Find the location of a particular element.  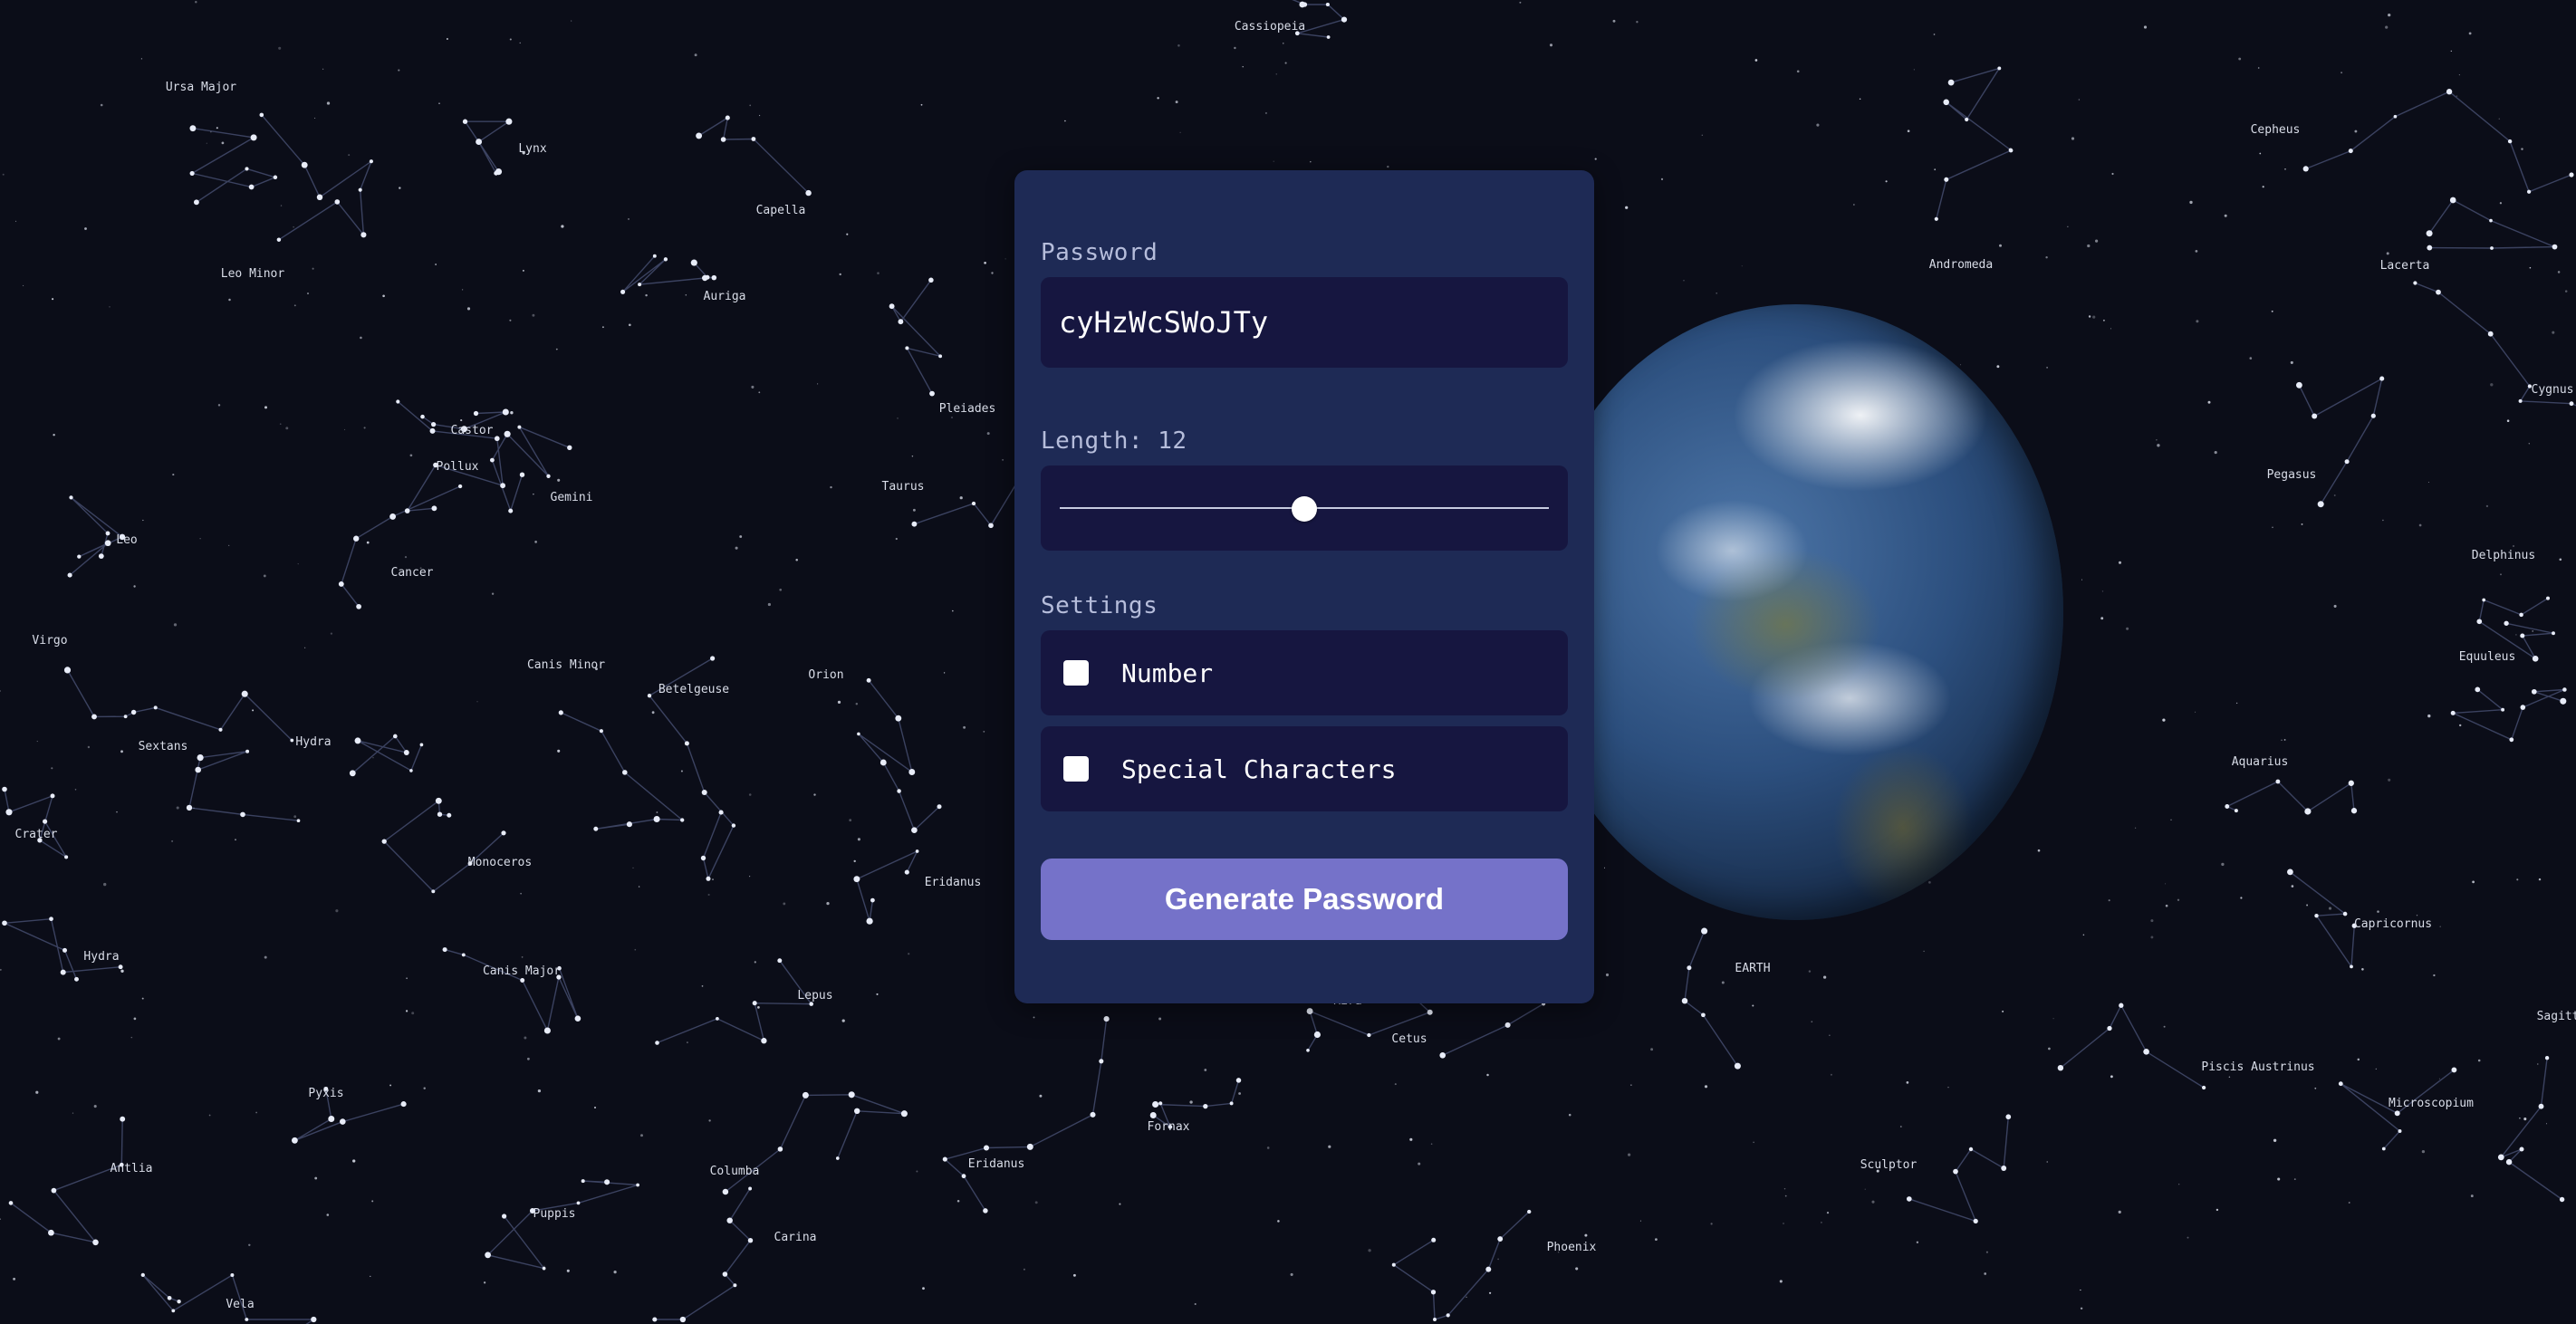

number-checkbox is located at coordinates (1076, 673).